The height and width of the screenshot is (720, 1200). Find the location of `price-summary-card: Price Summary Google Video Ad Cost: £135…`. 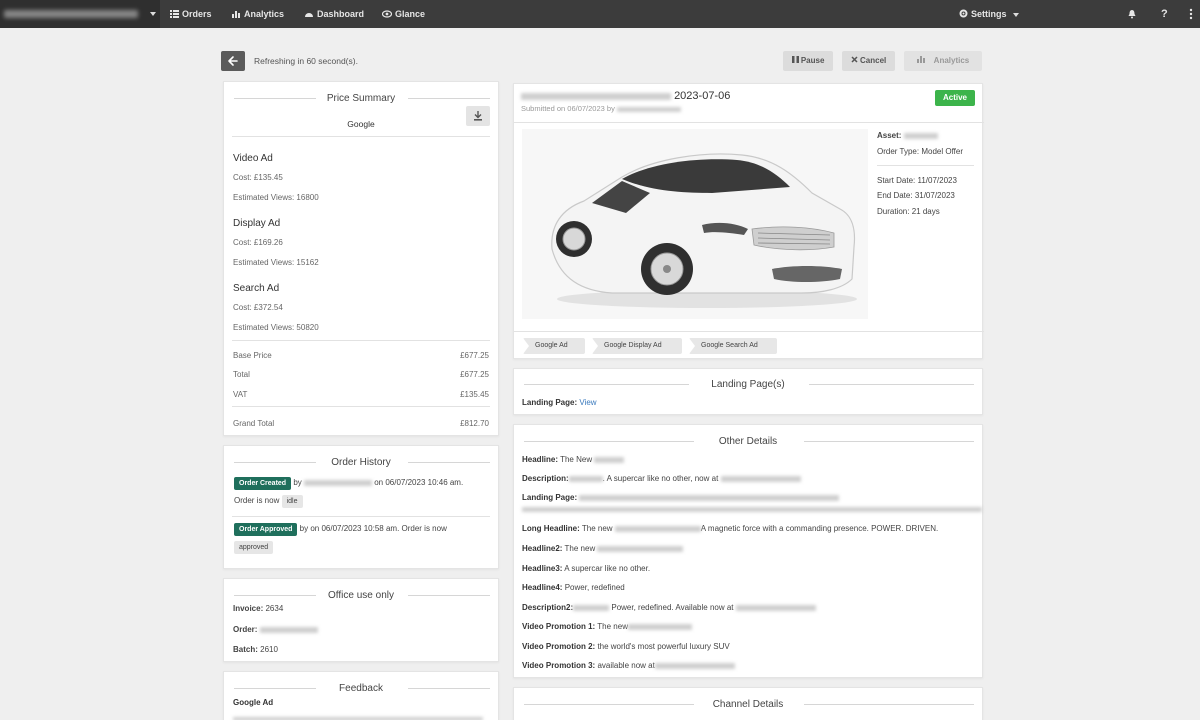

price-summary-card: Price Summary Google Video Ad Cost: £135… is located at coordinates (361, 258).